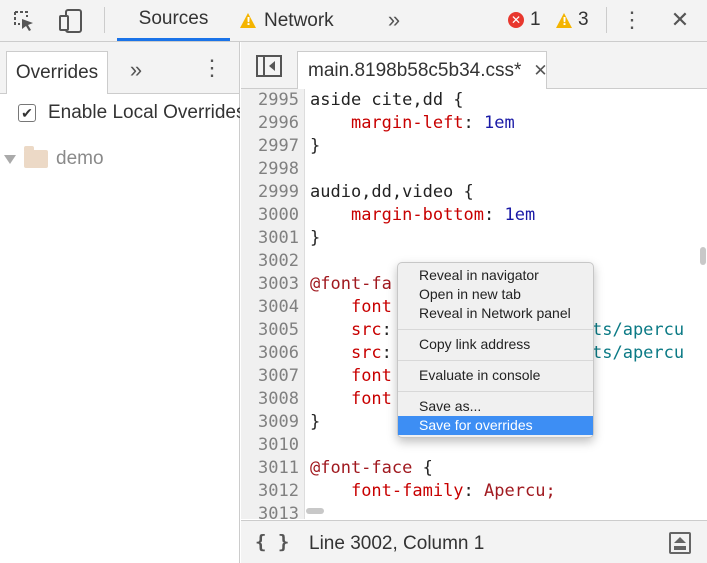 This screenshot has width=707, height=563. Describe the element at coordinates (278, 468) in the screenshot. I see `line-number: 3011` at that location.